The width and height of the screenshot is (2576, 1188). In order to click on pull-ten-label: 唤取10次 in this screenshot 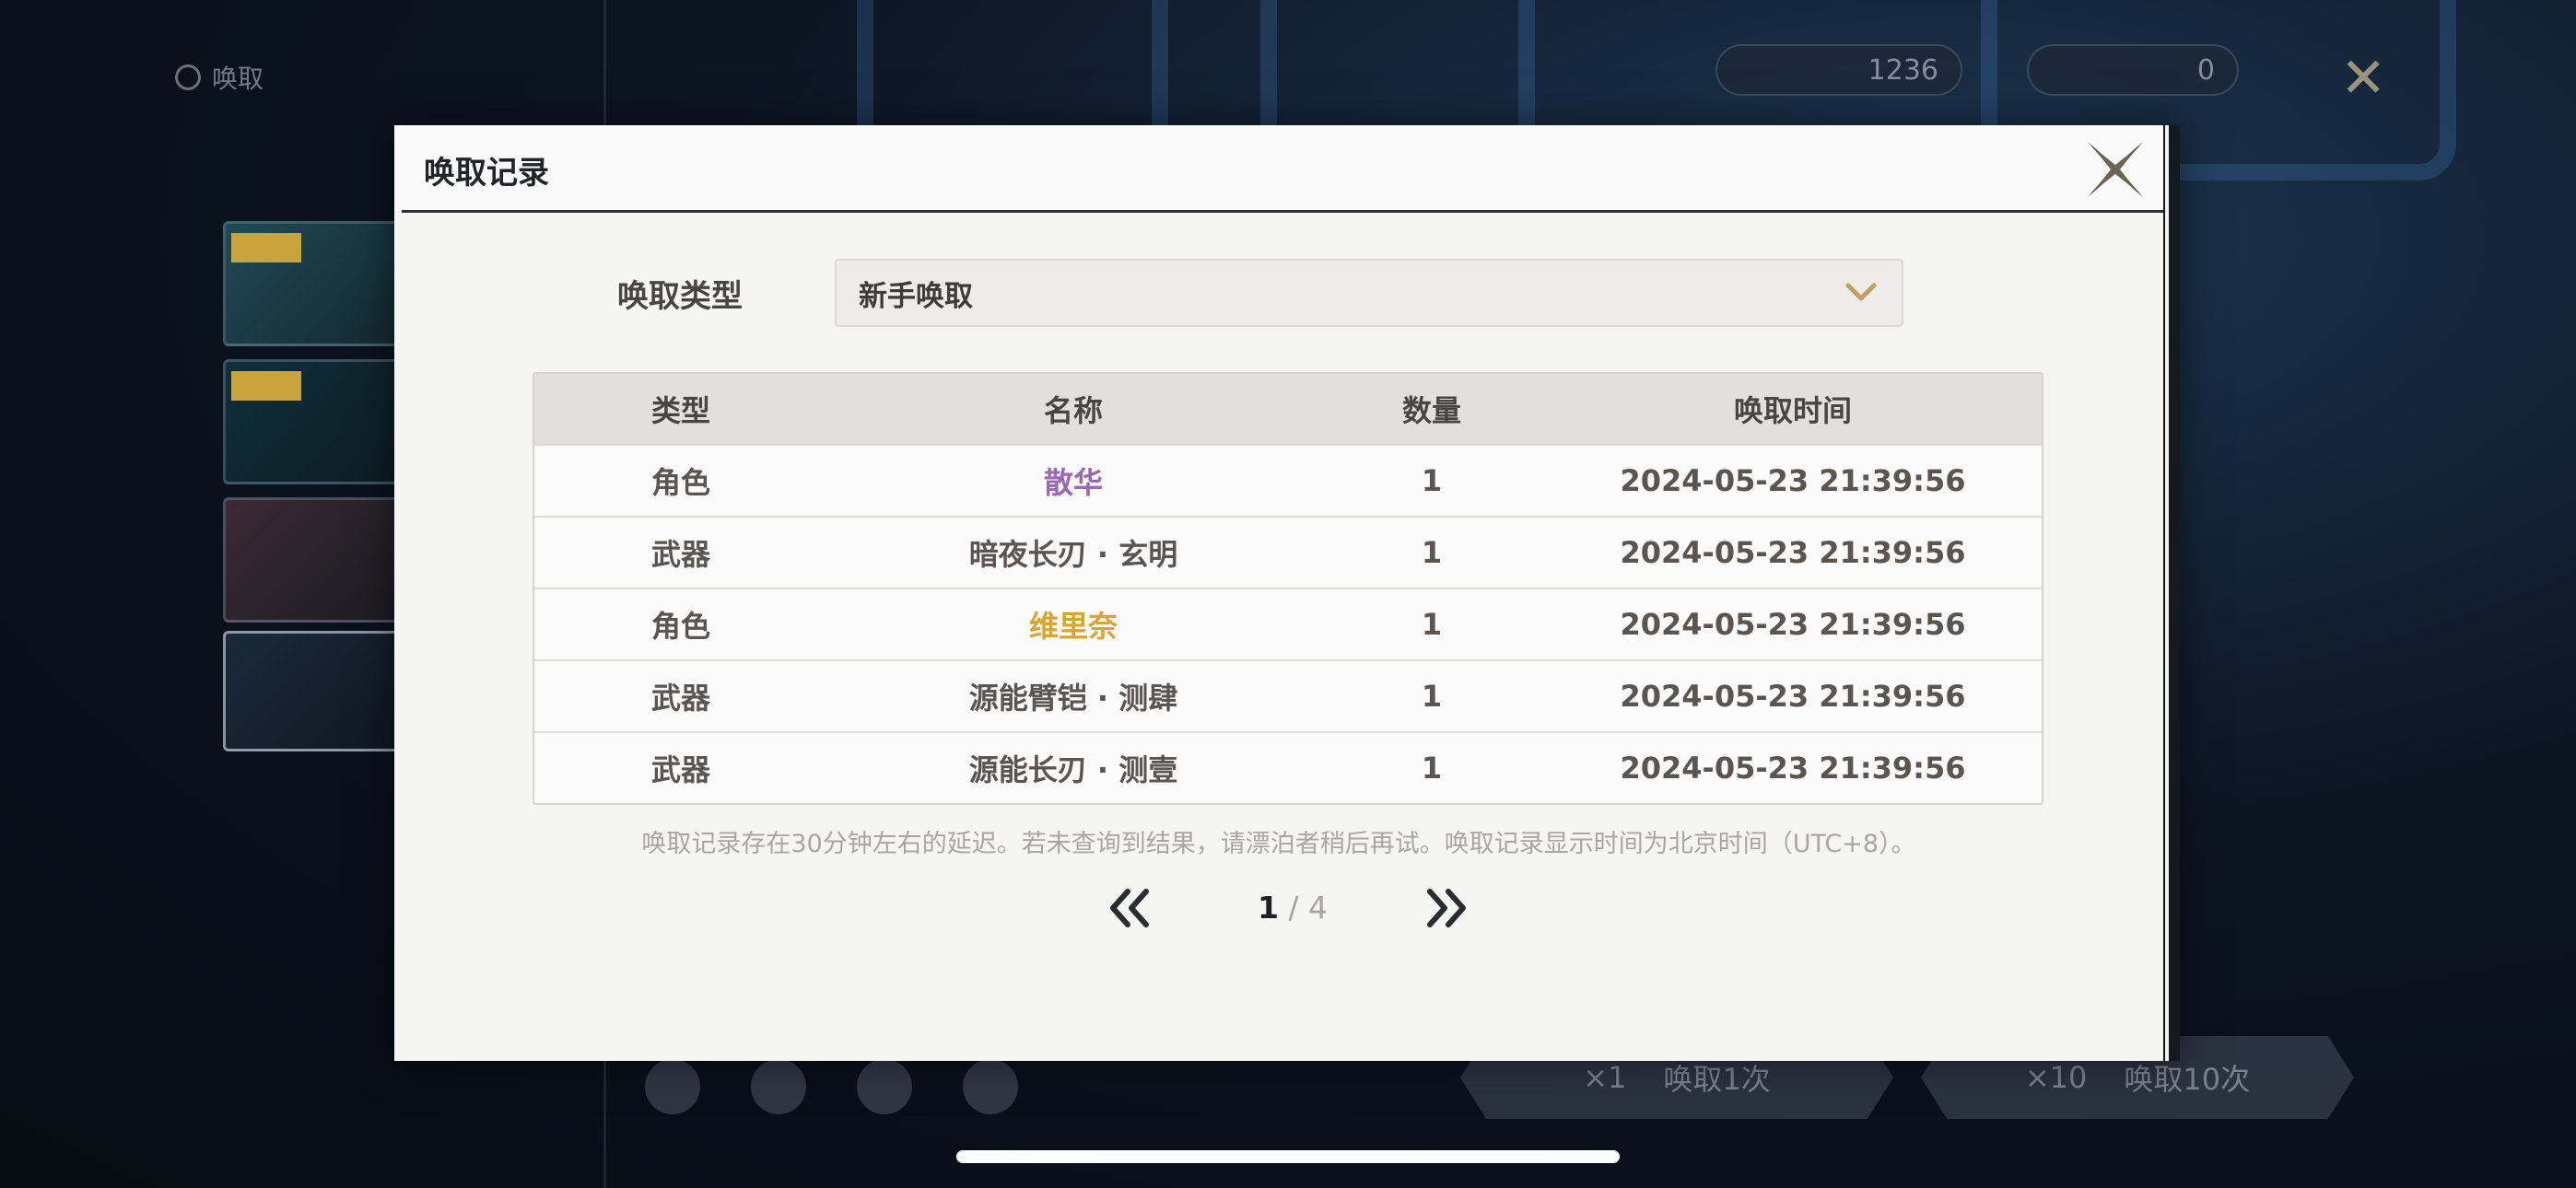, I will do `click(2187, 1079)`.